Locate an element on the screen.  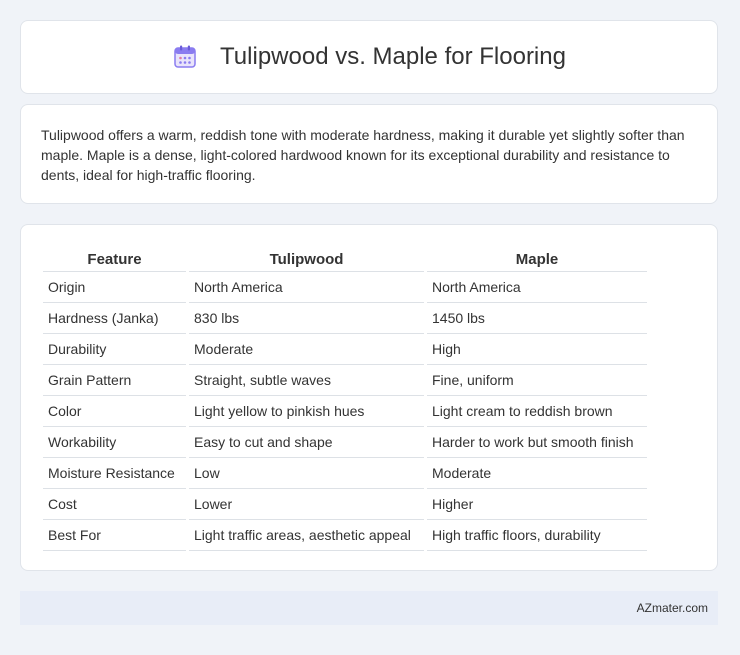
maple-cell: 1450 lbs is located at coordinates (537, 318).